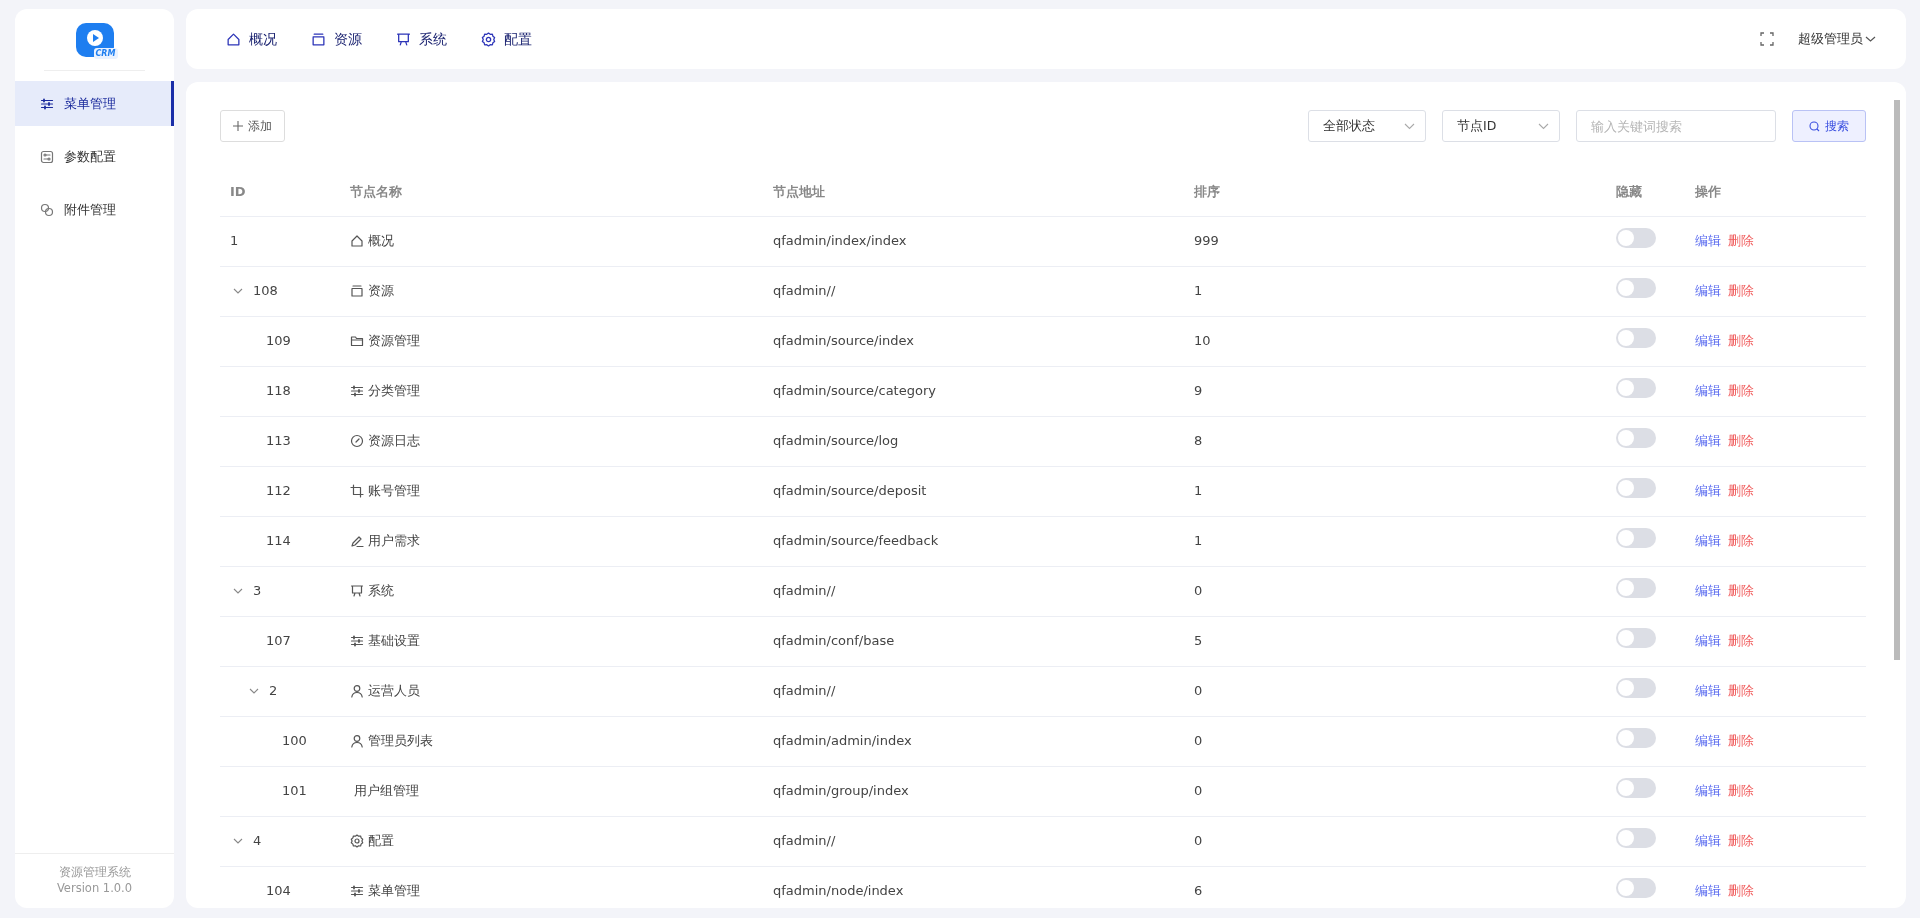  I want to click on column-header: ID, so click(280, 192).